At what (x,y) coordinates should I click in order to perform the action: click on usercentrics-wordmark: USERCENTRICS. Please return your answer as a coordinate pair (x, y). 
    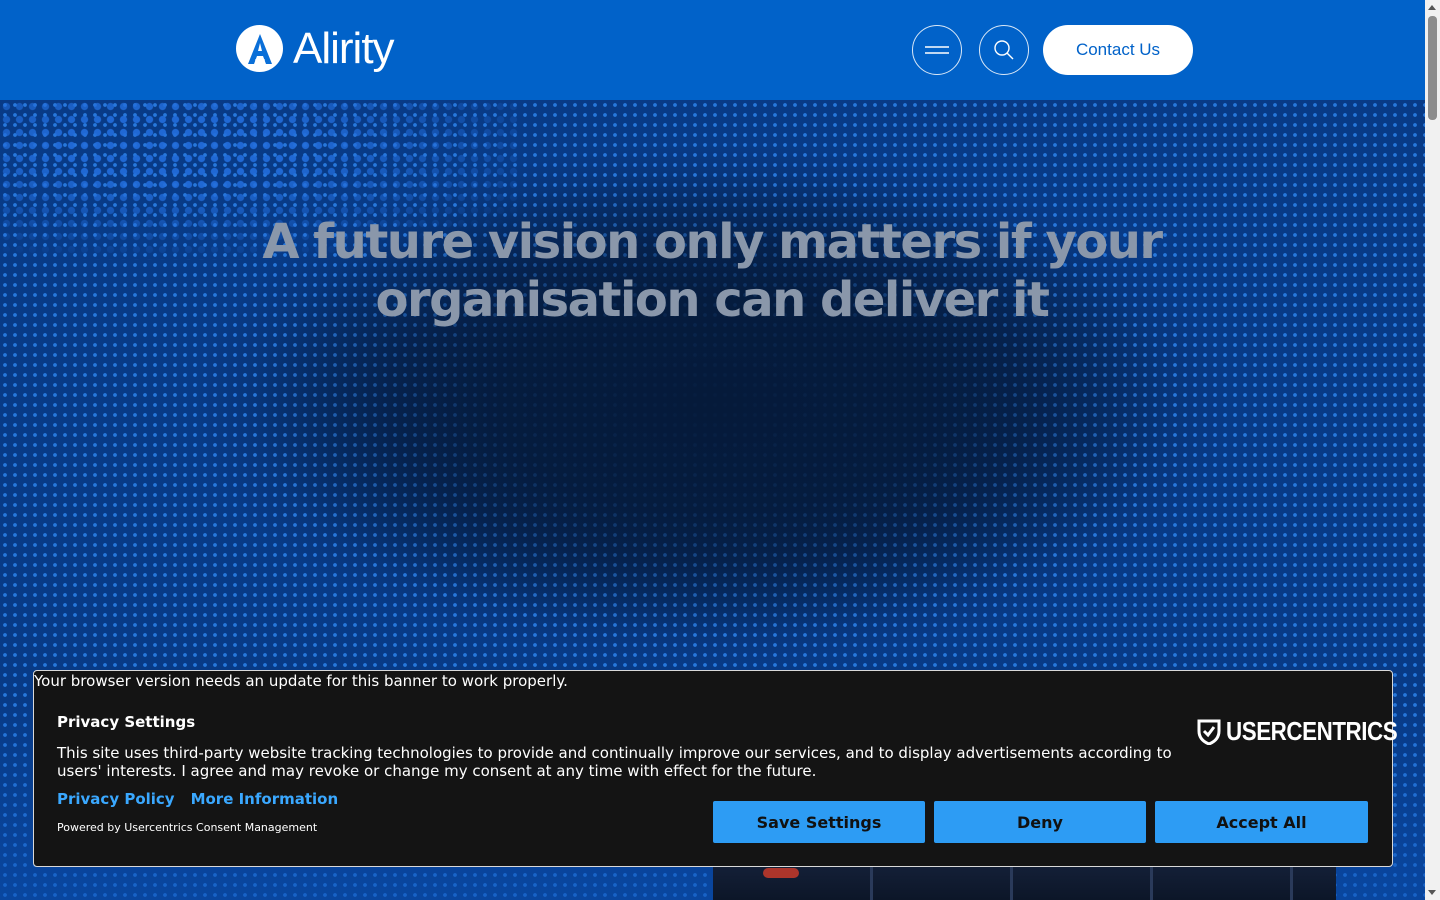
    Looking at the image, I should click on (1312, 731).